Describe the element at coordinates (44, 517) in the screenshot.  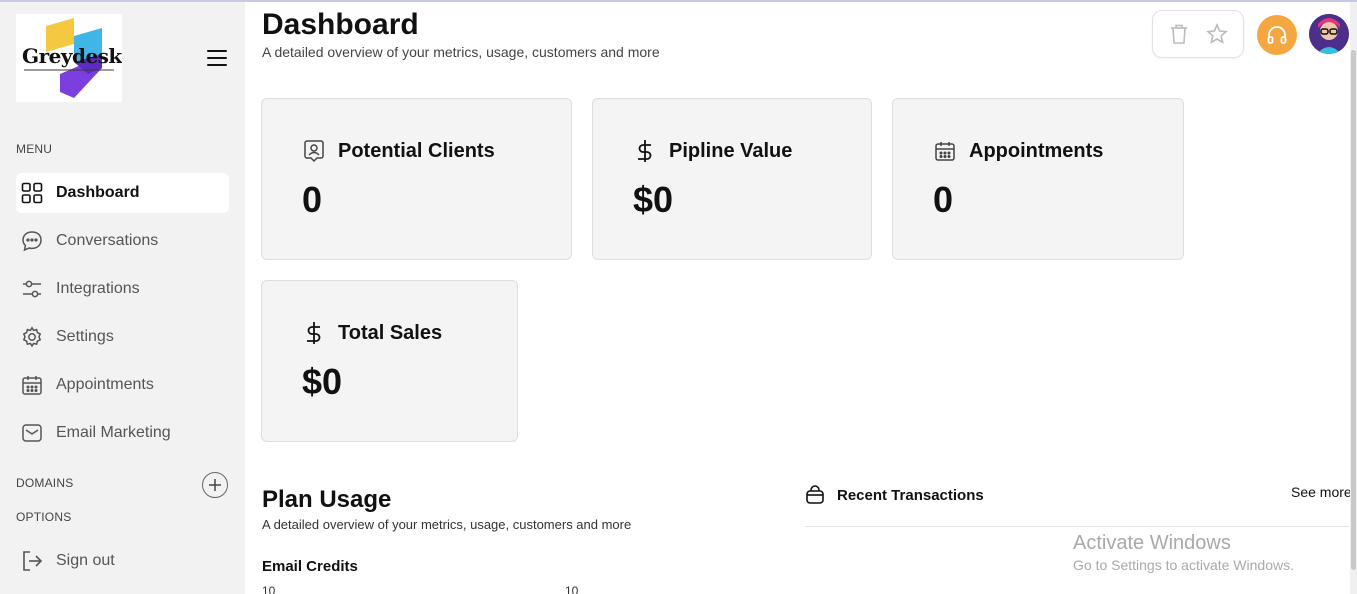
I see `options-section-label: OPTIONS` at that location.